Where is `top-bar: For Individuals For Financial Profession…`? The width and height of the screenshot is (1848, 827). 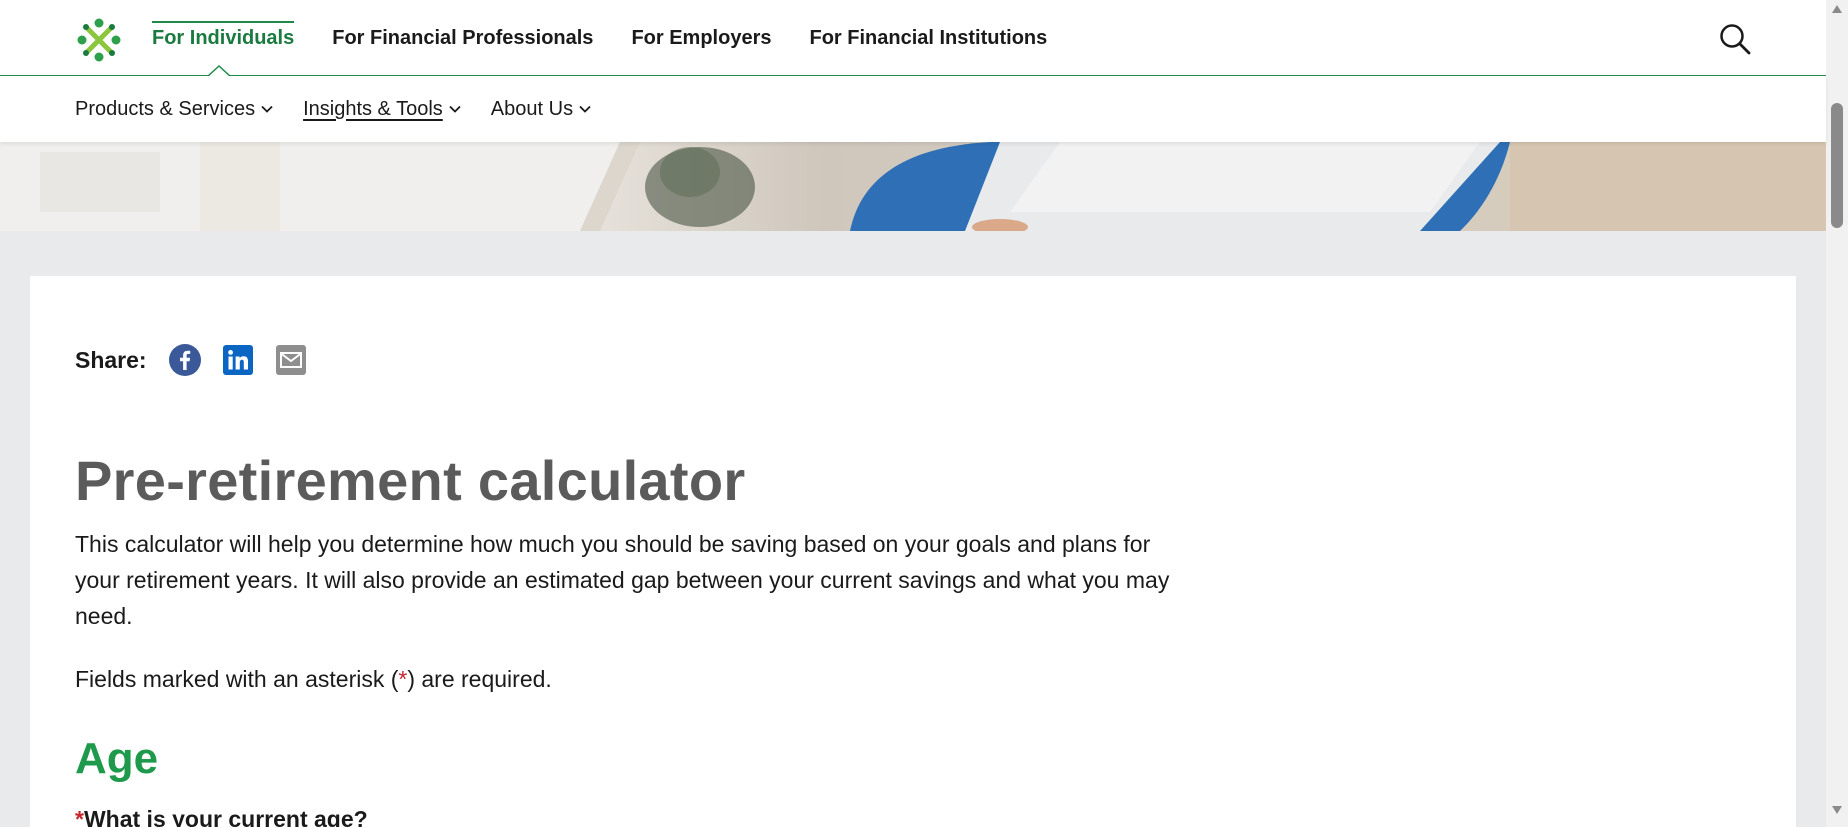
top-bar: For Individuals For Financial Profession… is located at coordinates (913, 39).